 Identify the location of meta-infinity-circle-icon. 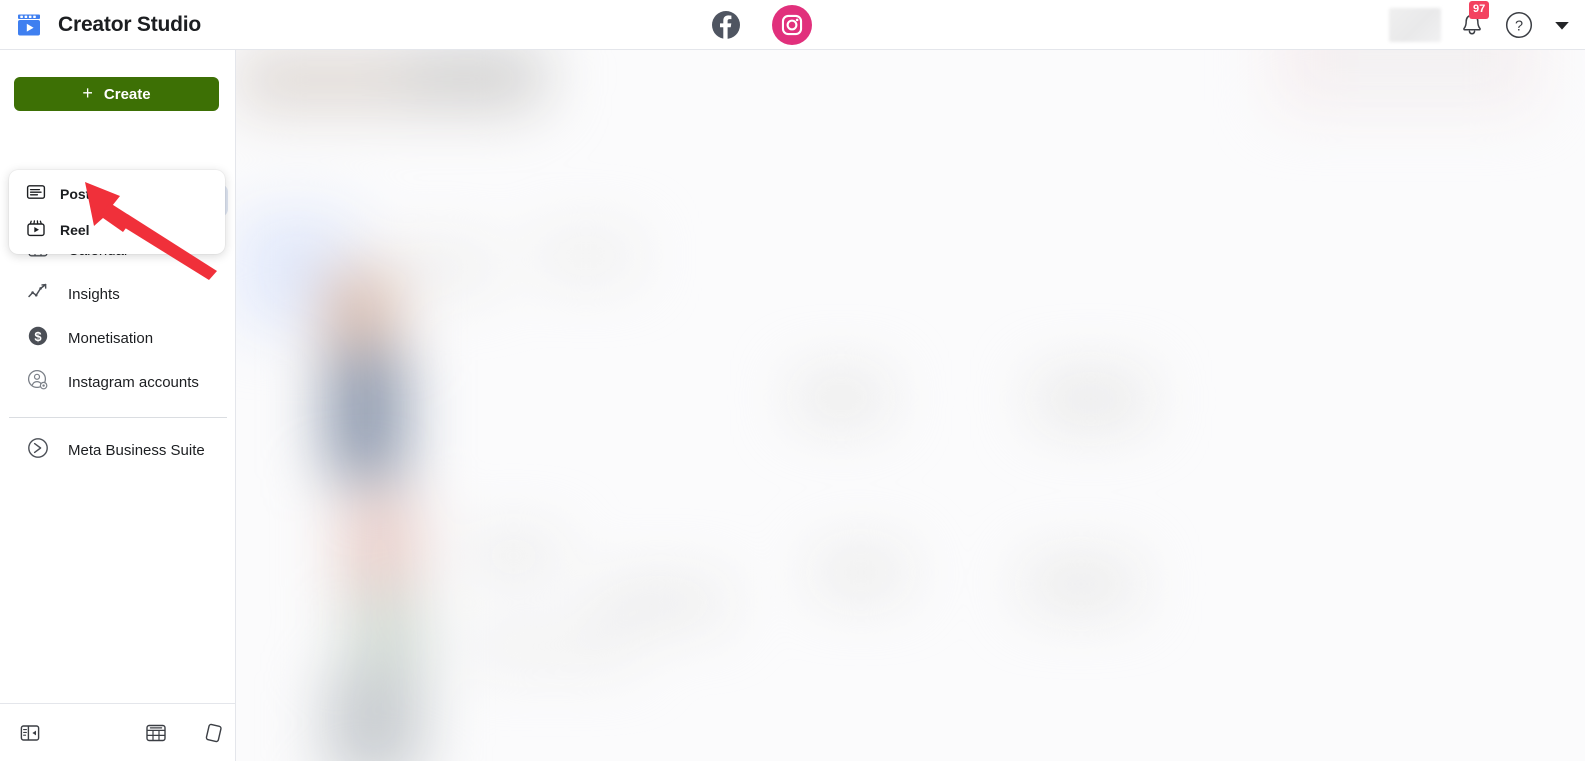
(38, 450).